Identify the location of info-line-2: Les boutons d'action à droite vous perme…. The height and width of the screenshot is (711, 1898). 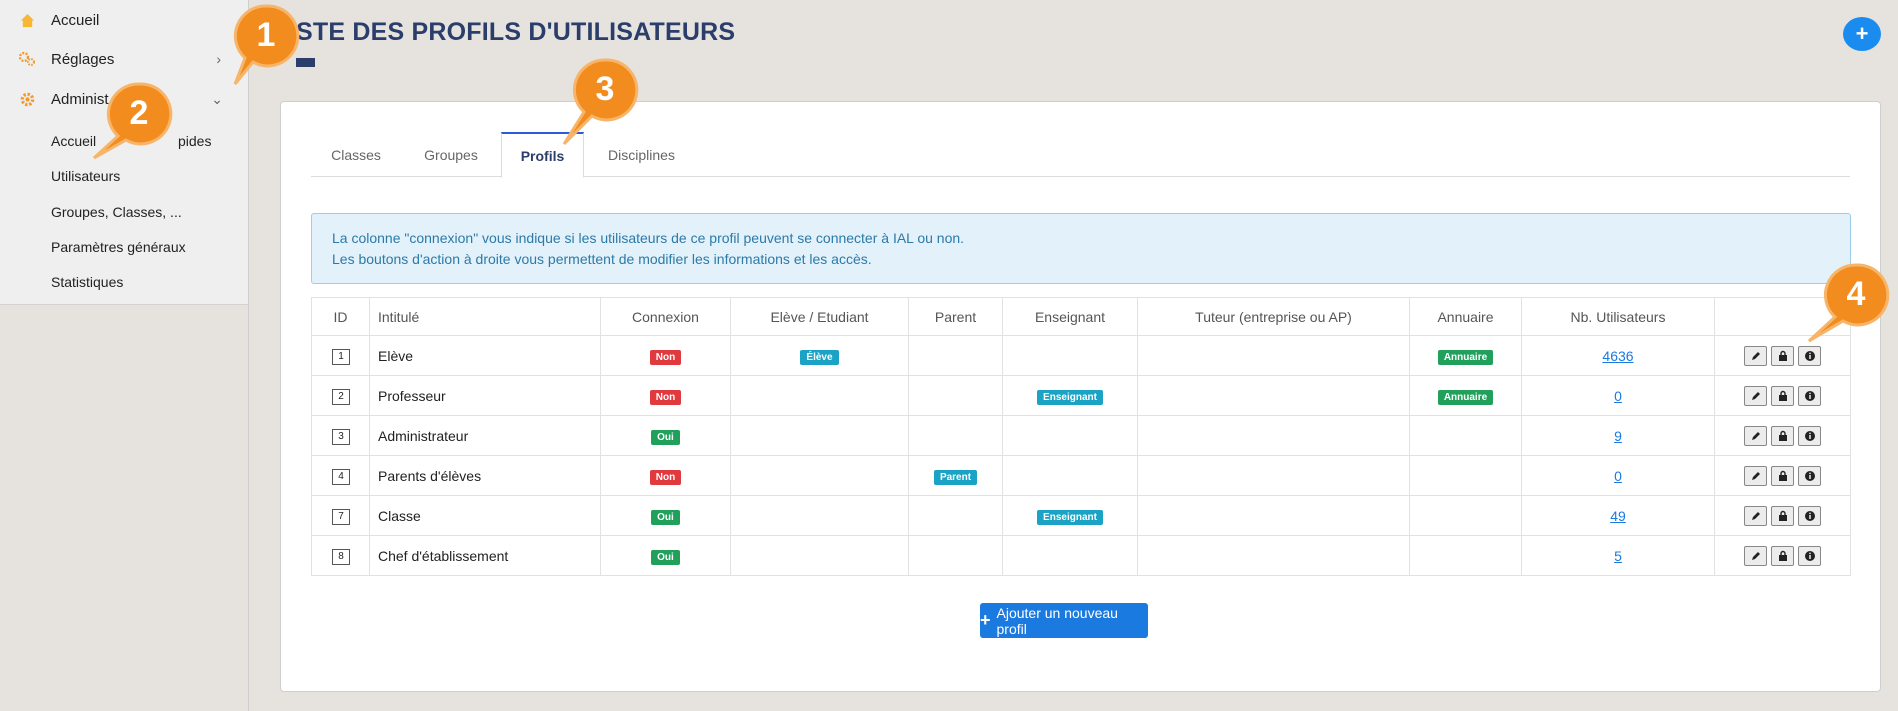
(602, 259).